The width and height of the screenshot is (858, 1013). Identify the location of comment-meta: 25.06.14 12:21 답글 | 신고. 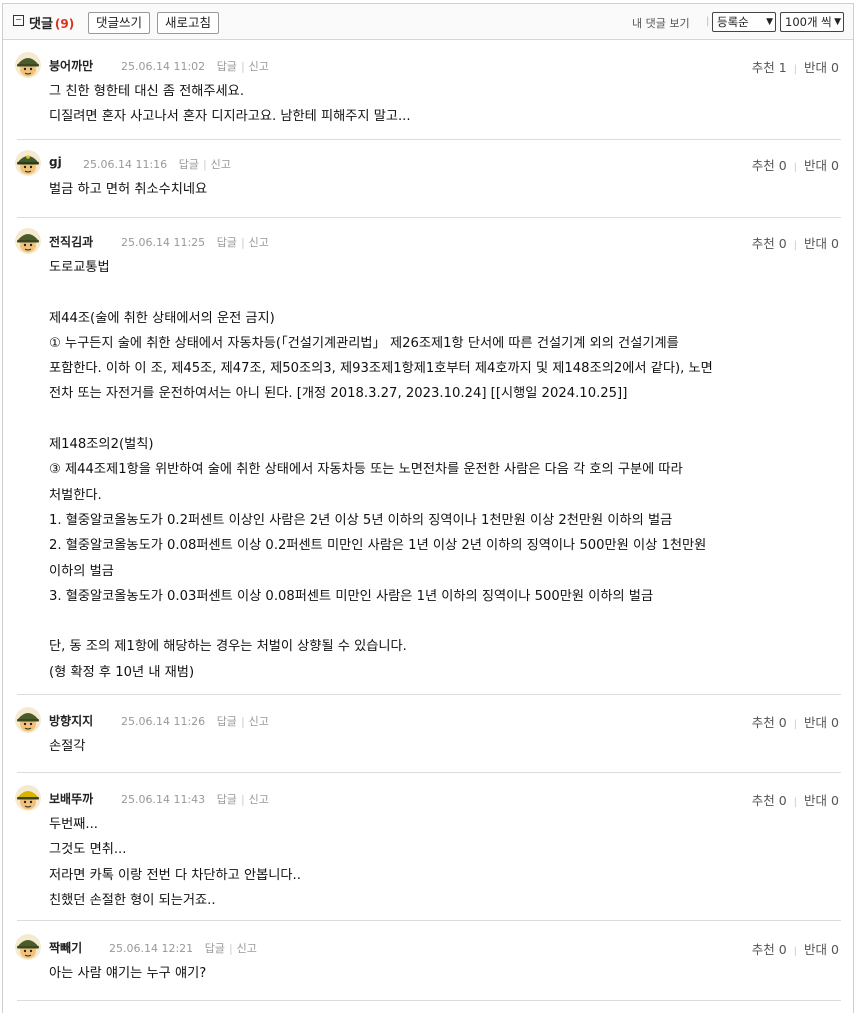
(183, 948).